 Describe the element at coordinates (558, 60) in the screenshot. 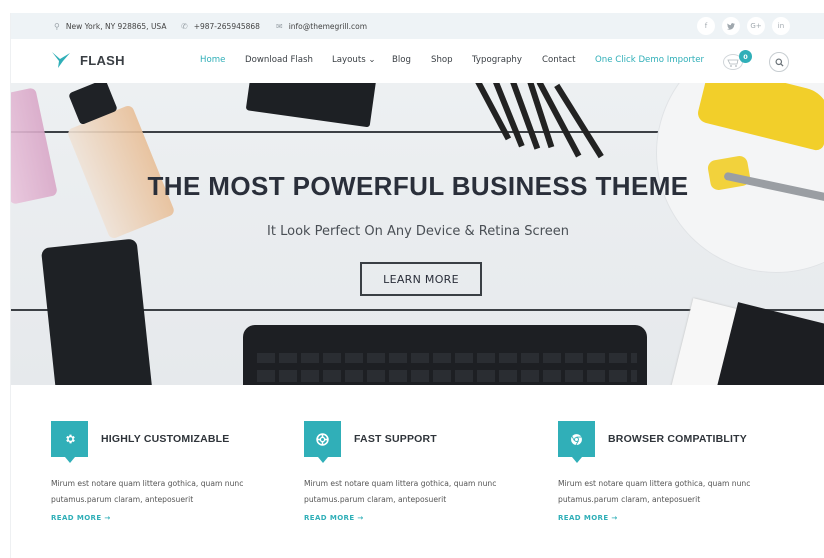

I see `nav-contact: Contact` at that location.